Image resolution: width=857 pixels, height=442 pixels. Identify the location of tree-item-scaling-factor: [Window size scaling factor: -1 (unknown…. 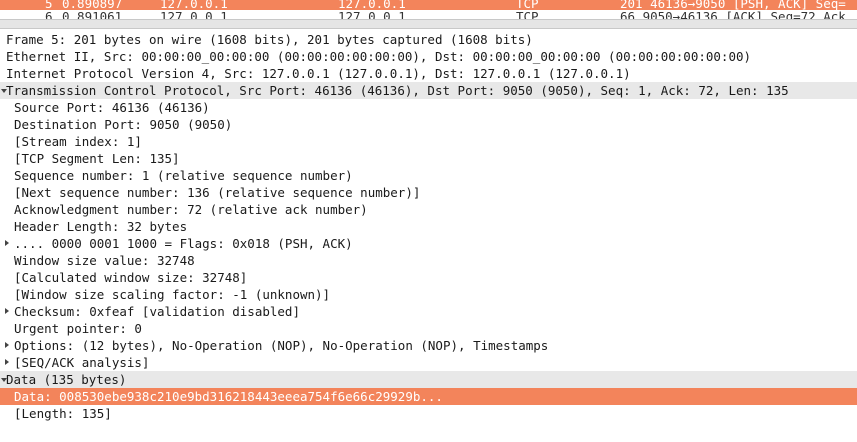
(428, 294).